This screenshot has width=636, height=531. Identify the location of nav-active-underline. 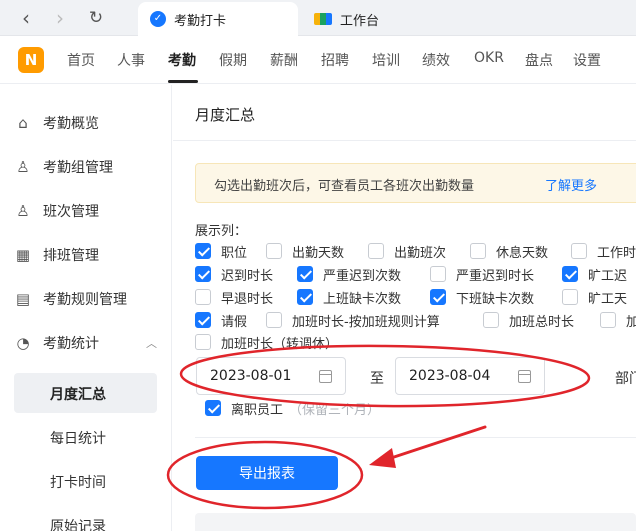
(183, 81).